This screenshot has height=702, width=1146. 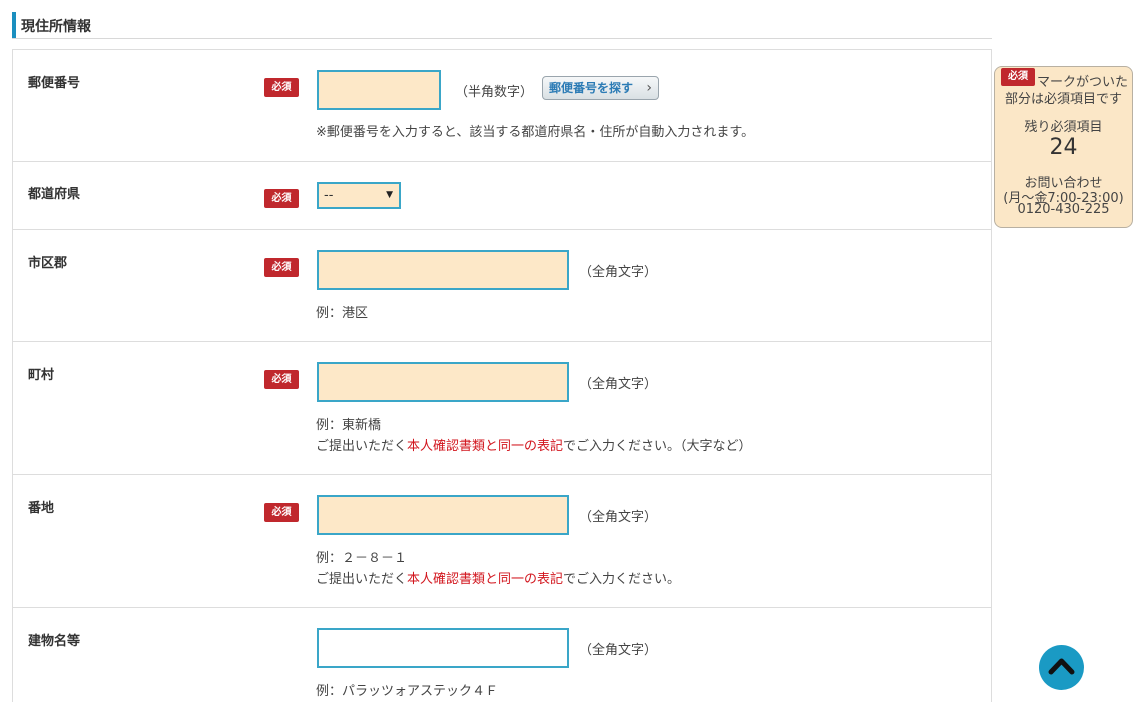 What do you see at coordinates (349, 425) in the screenshot?
I see `town-example: 例：東新橋` at bounding box center [349, 425].